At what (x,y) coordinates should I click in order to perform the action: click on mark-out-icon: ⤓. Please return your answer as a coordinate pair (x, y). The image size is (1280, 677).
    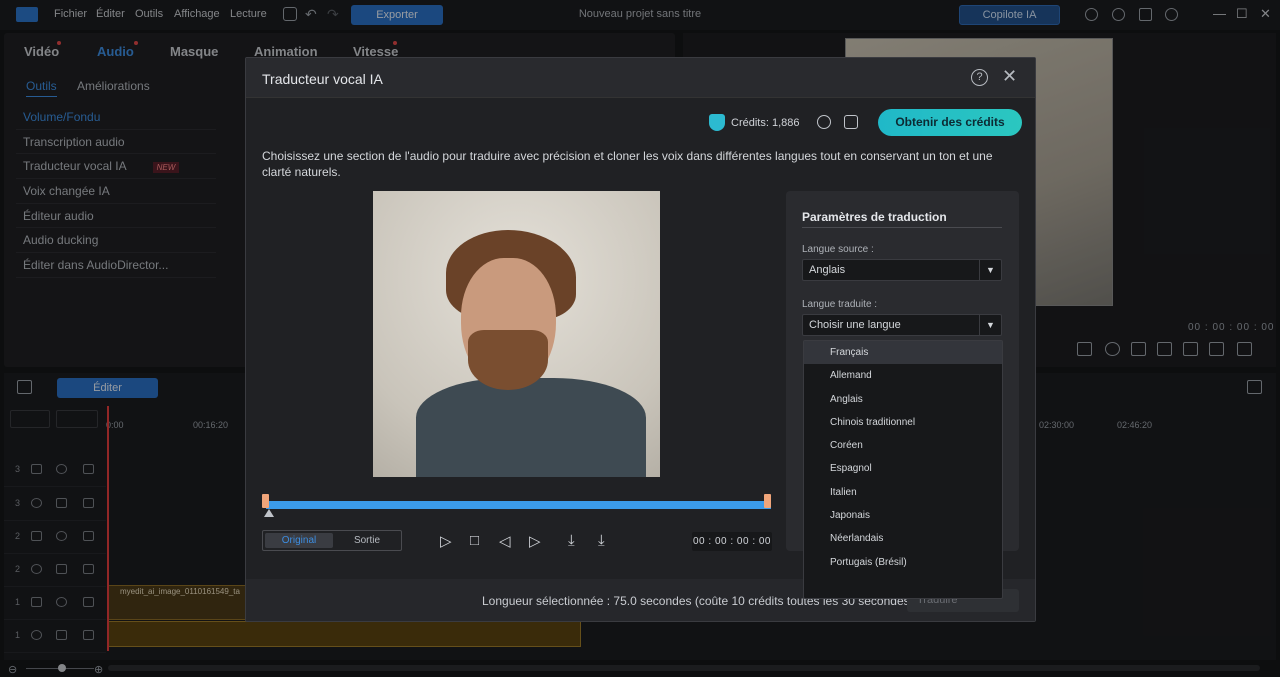
    Looking at the image, I should click on (601, 540).